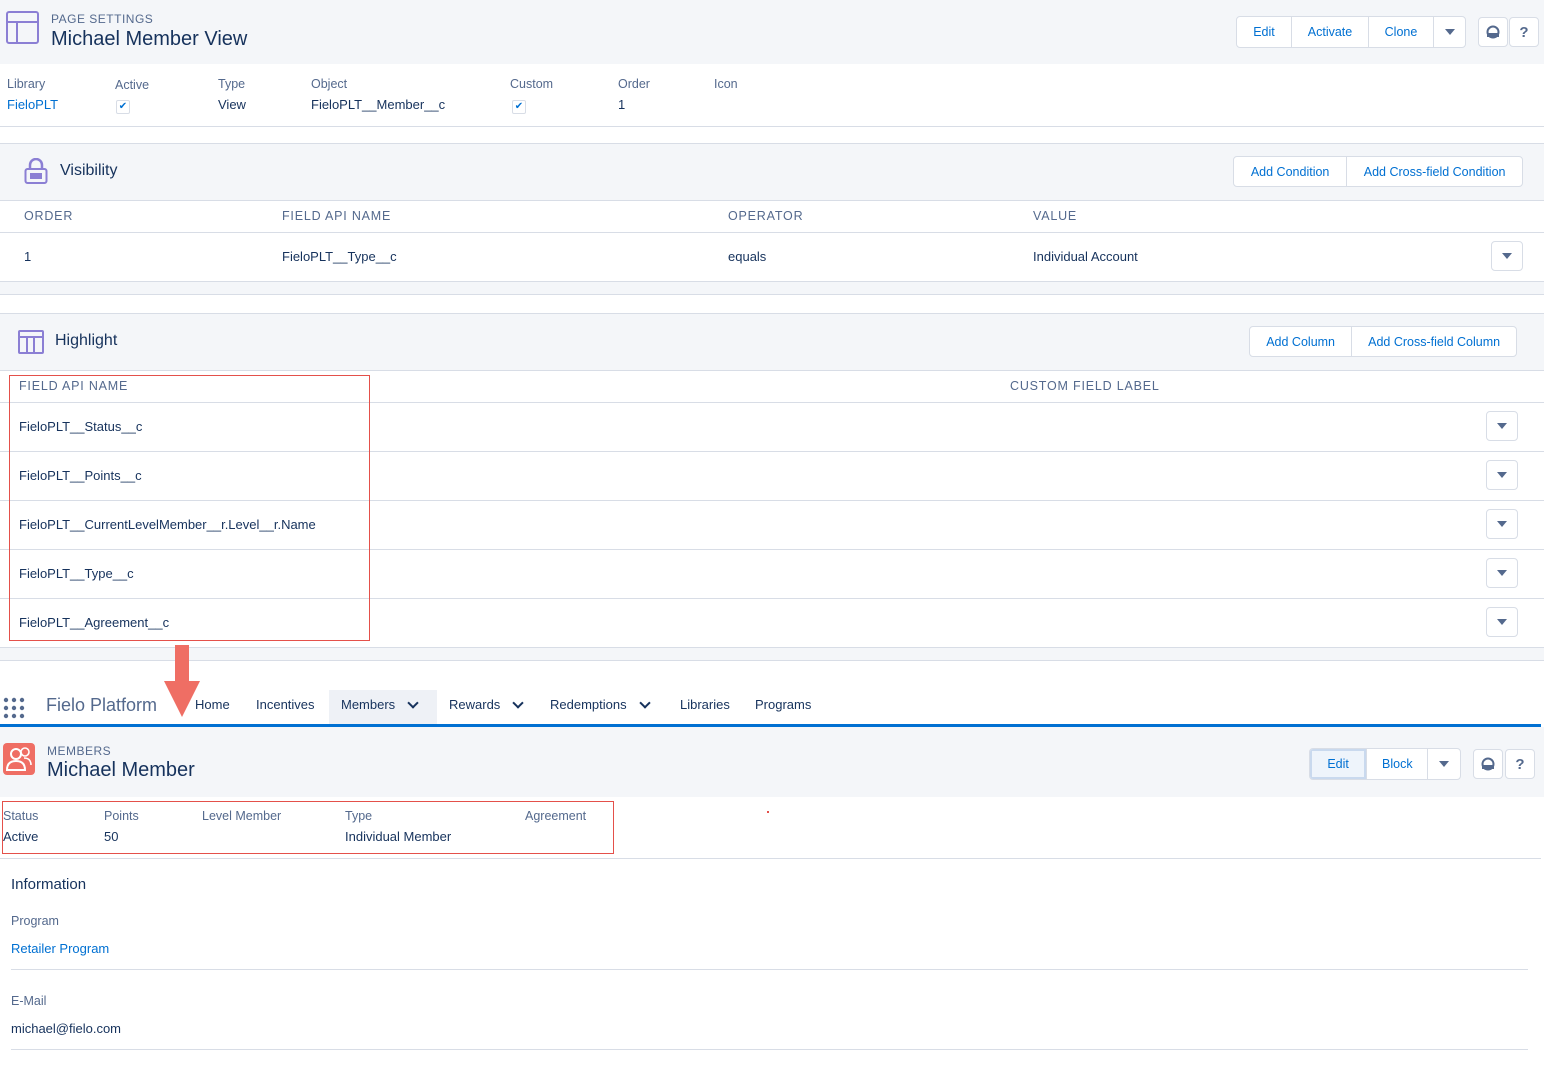  I want to click on information-title: Information, so click(49, 884).